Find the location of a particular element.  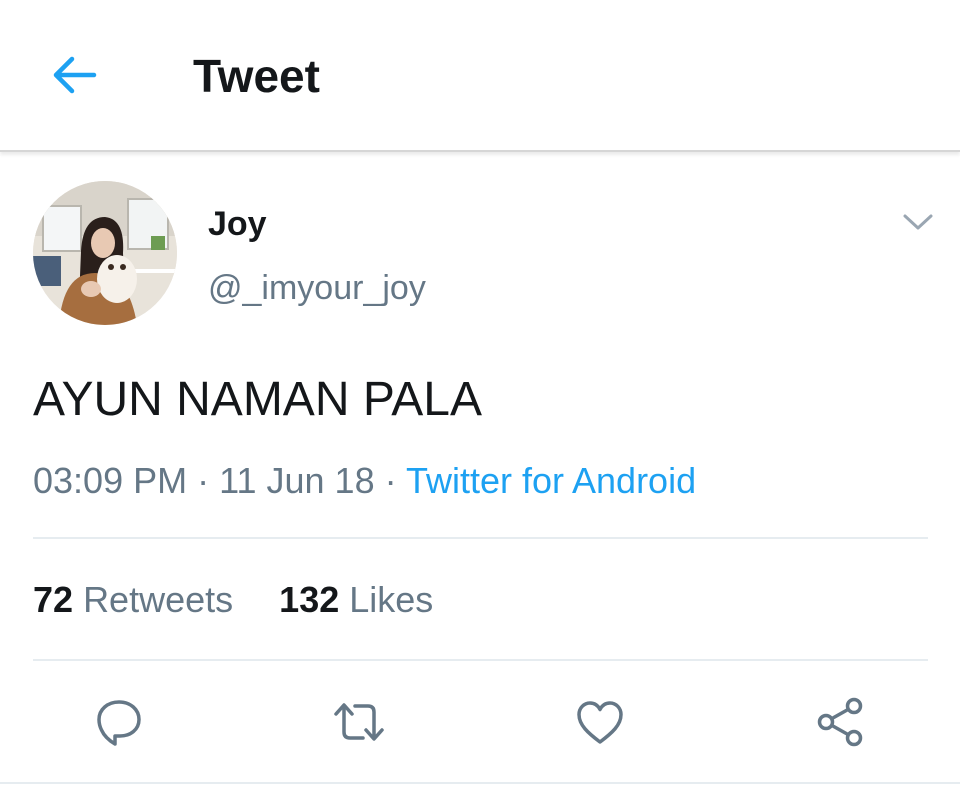

likes-label: Likes is located at coordinates (391, 599).